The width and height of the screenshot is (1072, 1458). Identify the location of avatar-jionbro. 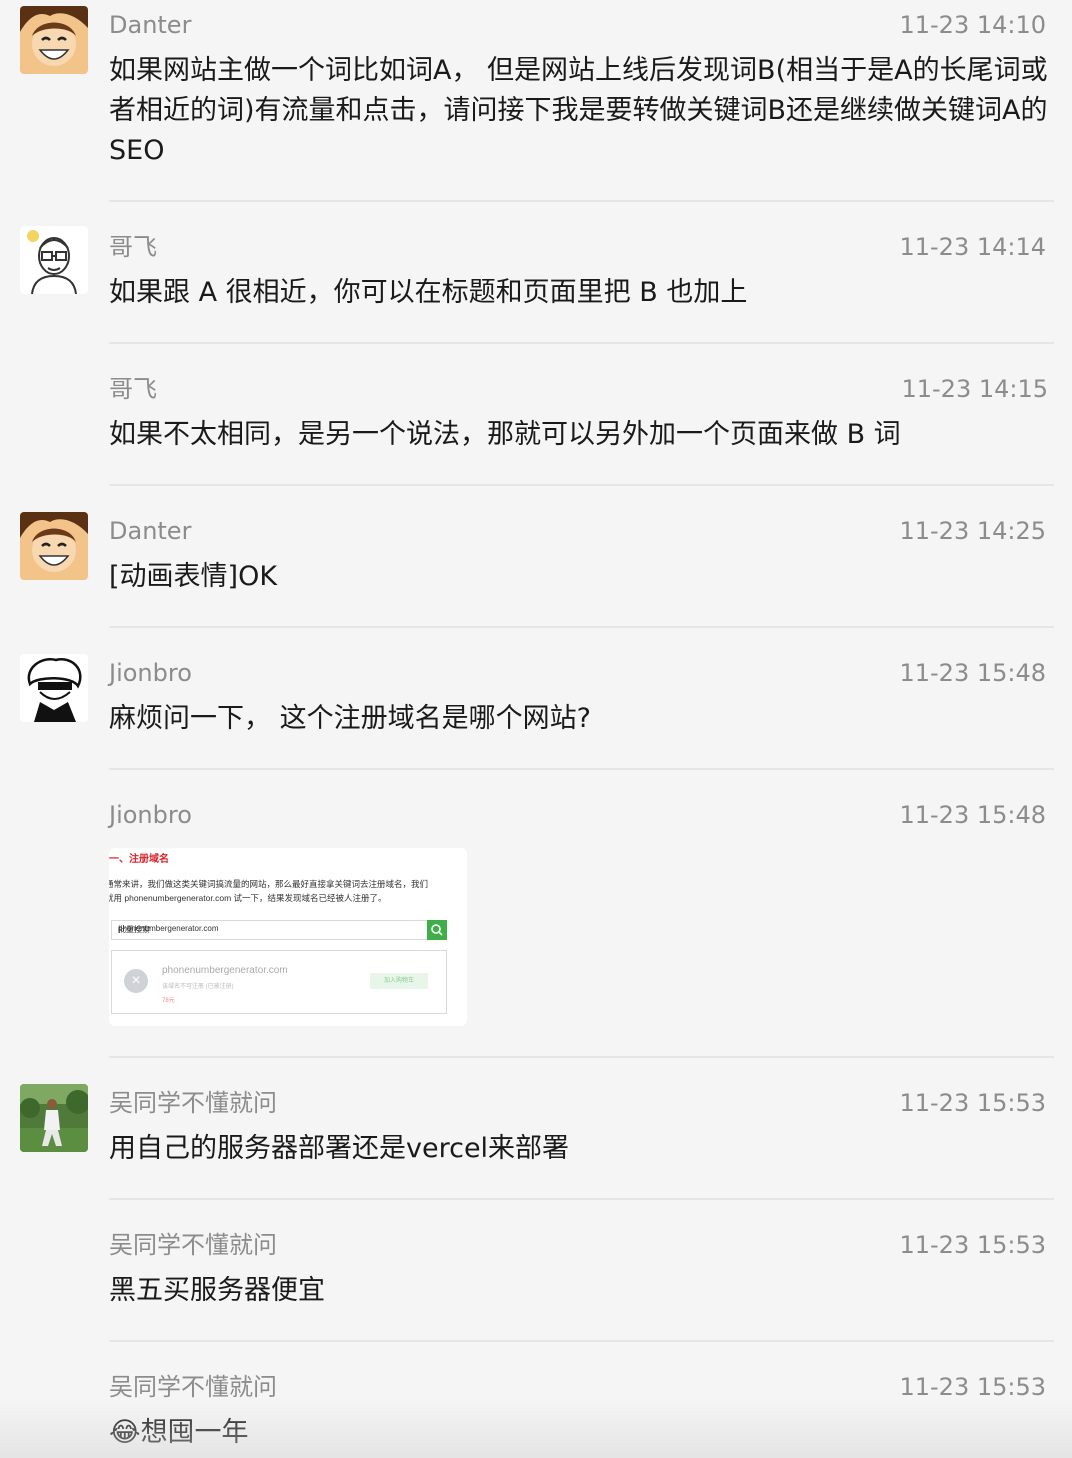
(54, 688).